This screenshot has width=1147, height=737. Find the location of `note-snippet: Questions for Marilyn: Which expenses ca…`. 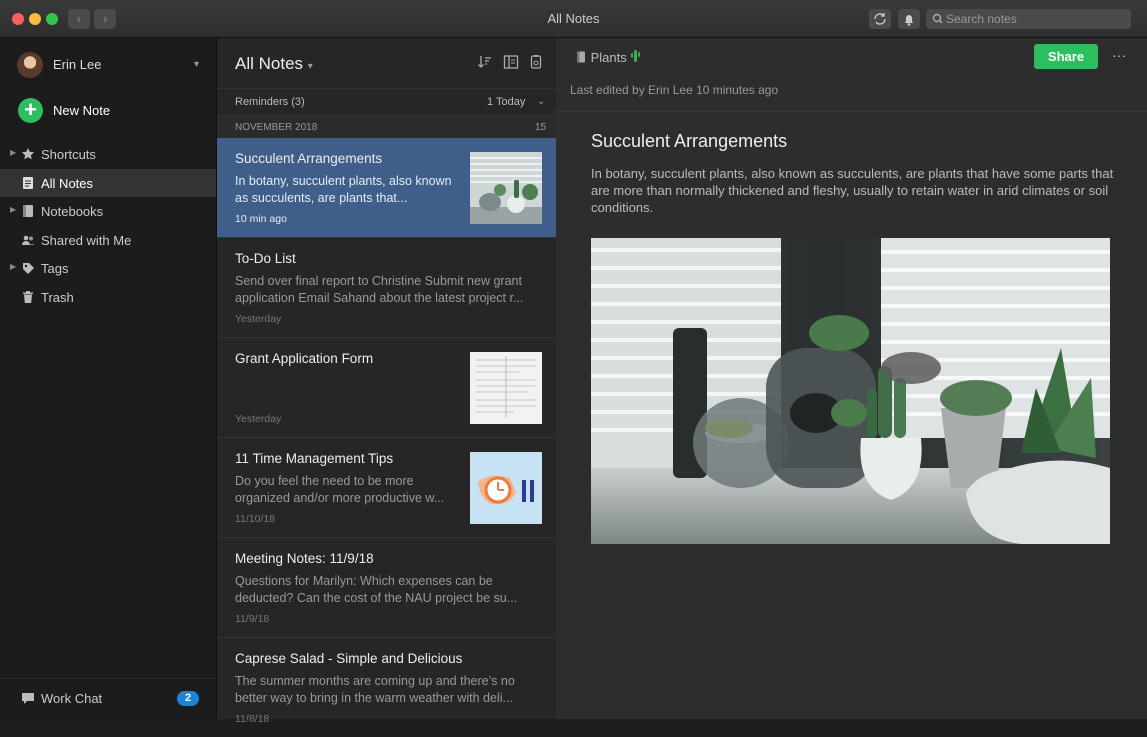

note-snippet: Questions for Marilyn: Which expenses ca… is located at coordinates (376, 589).